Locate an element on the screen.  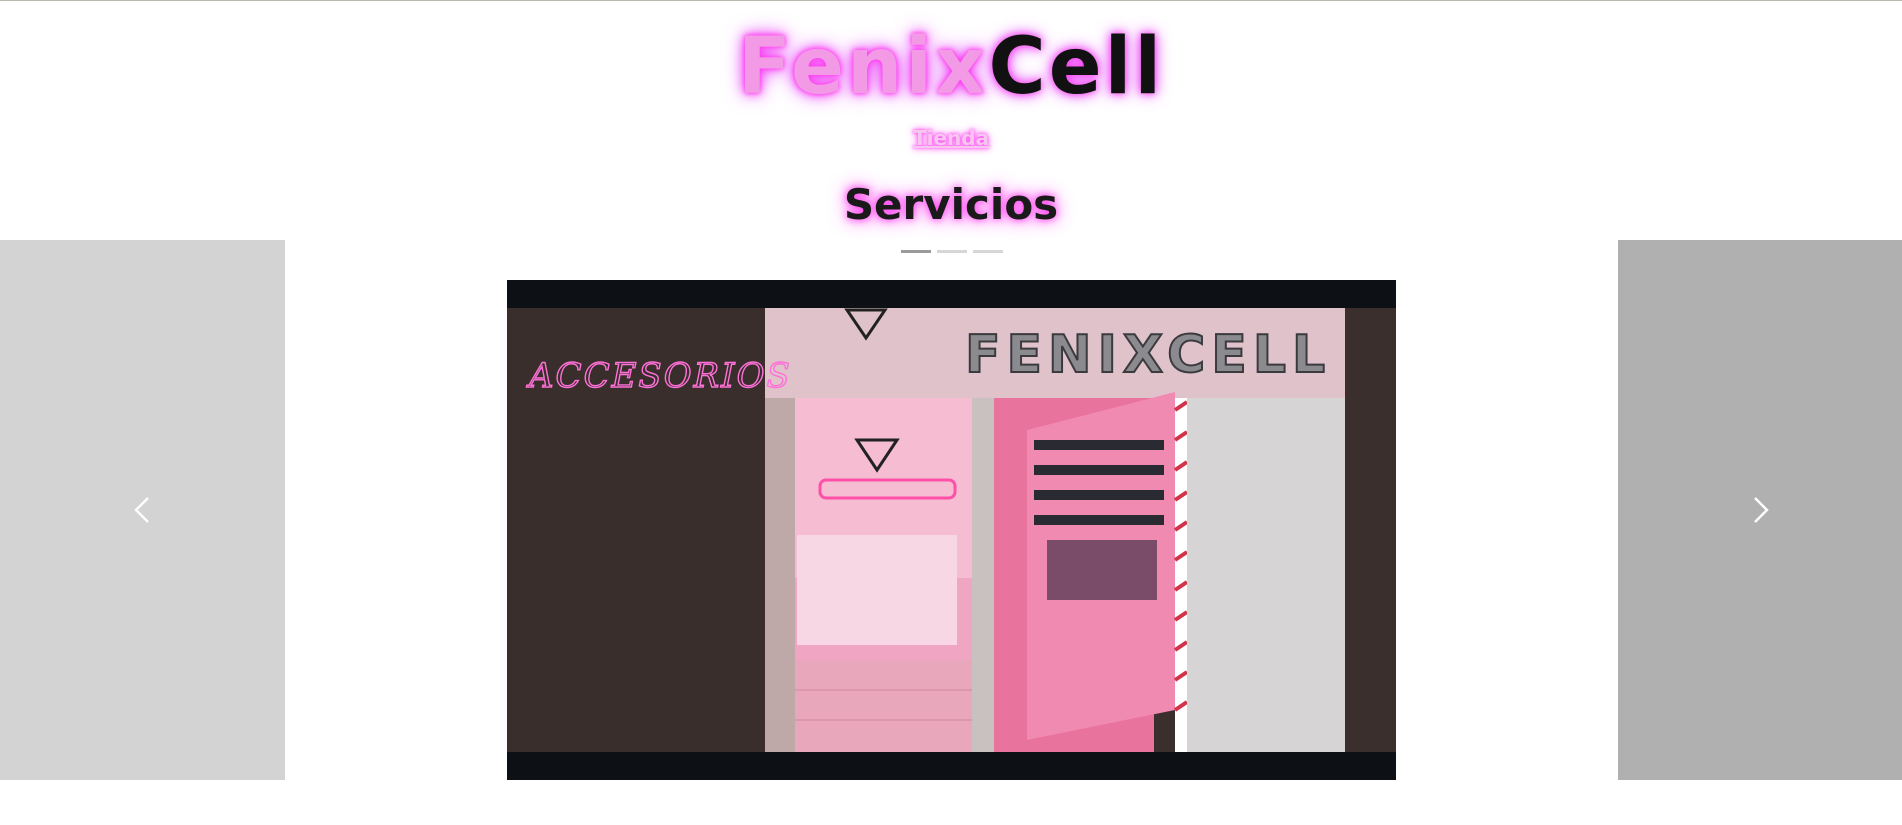
chevron-left-icon is located at coordinates (141, 510).